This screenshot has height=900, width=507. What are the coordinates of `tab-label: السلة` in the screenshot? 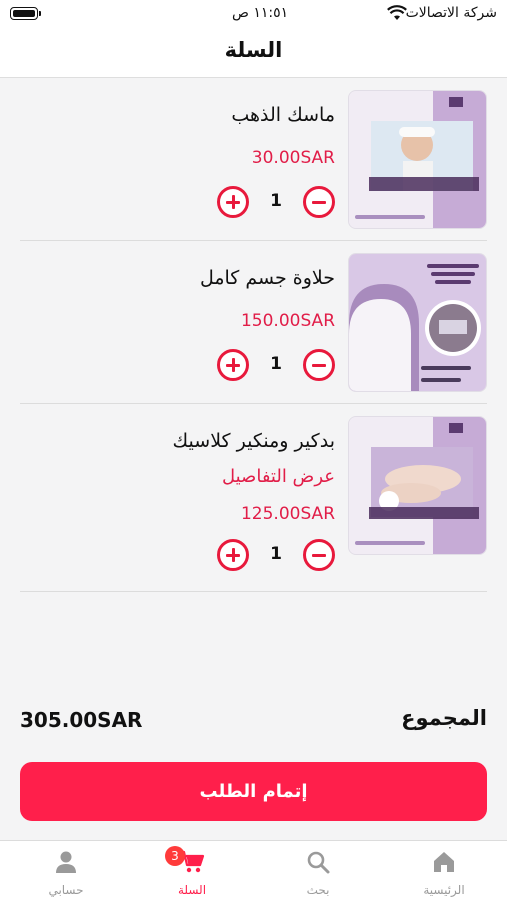 It's located at (192, 890).